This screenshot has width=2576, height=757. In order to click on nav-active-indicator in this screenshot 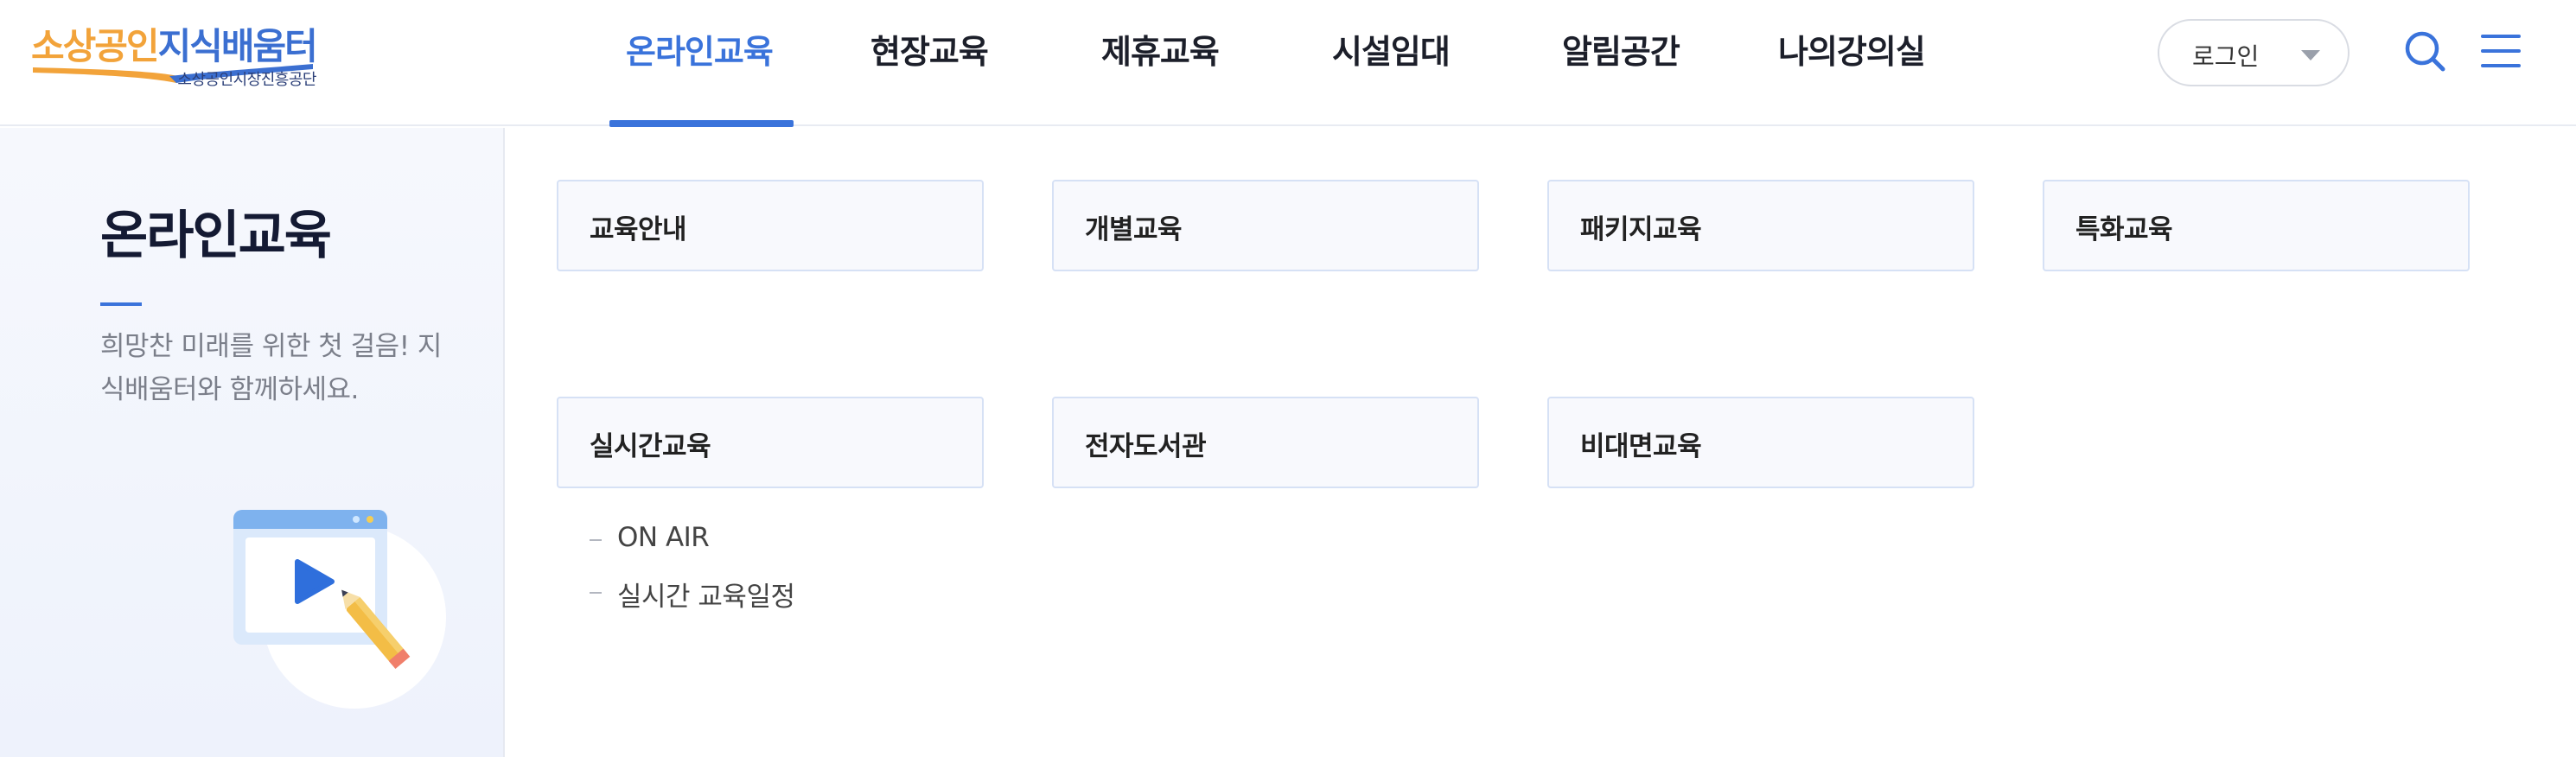, I will do `click(701, 124)`.